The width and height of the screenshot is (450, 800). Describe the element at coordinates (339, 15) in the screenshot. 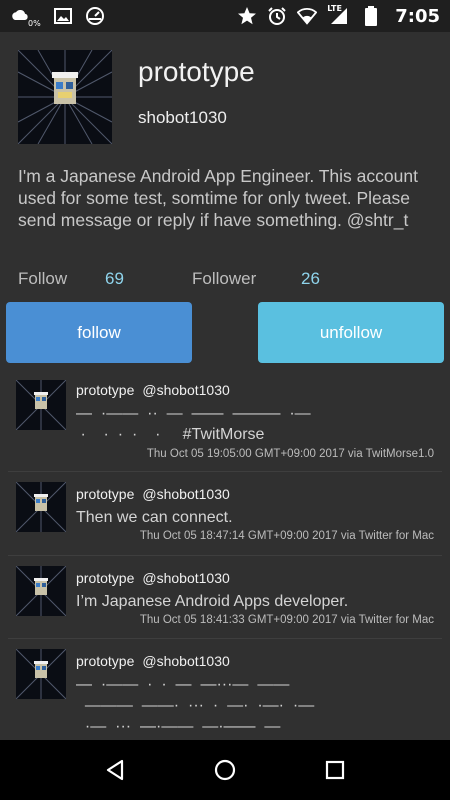

I see `signal-icon: LTE` at that location.